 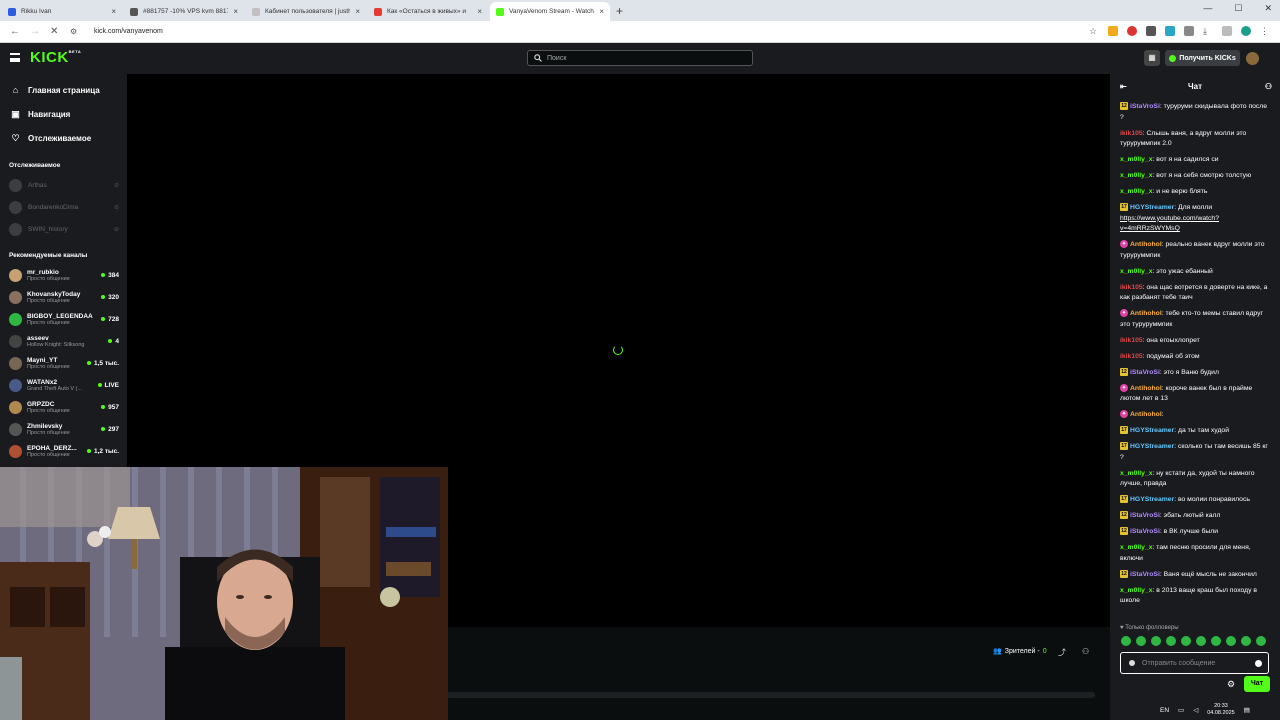 I want to click on send-chat-button: Чат, so click(x=1257, y=684).